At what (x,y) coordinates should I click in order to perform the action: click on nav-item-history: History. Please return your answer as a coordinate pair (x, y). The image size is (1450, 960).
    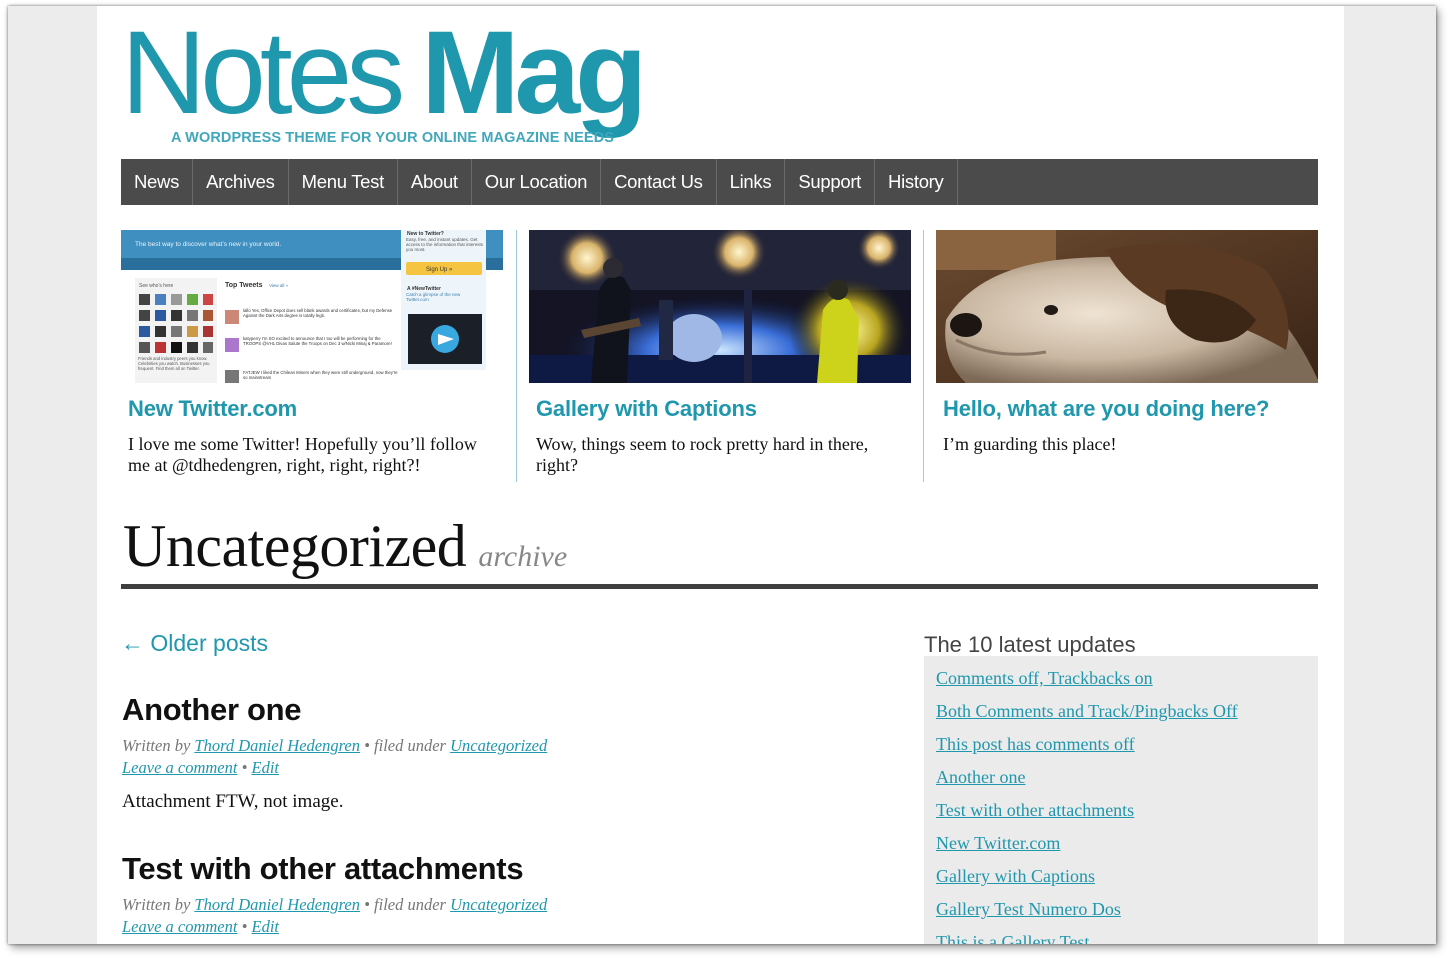
    Looking at the image, I should click on (916, 182).